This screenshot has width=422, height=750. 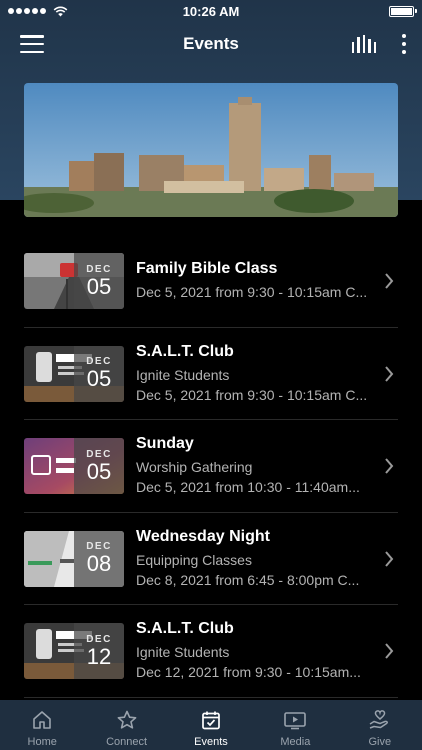 I want to click on tab-give: Give, so click(x=380, y=727).